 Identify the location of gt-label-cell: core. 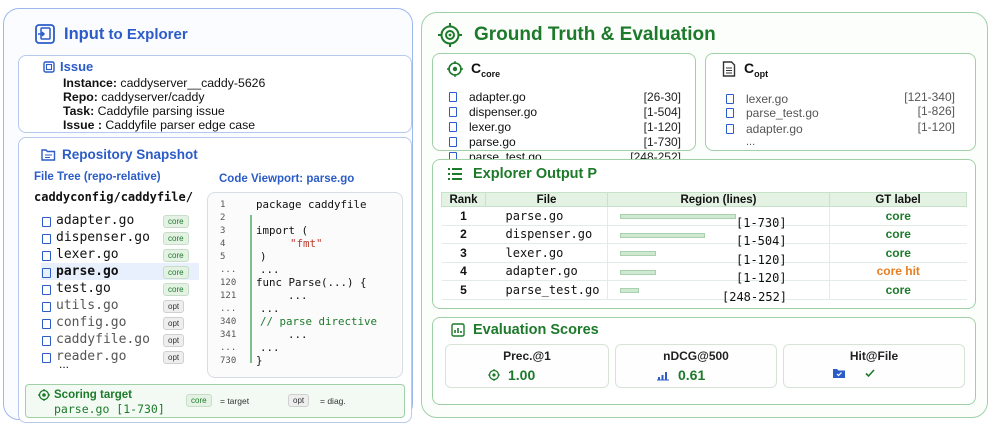
(898, 216).